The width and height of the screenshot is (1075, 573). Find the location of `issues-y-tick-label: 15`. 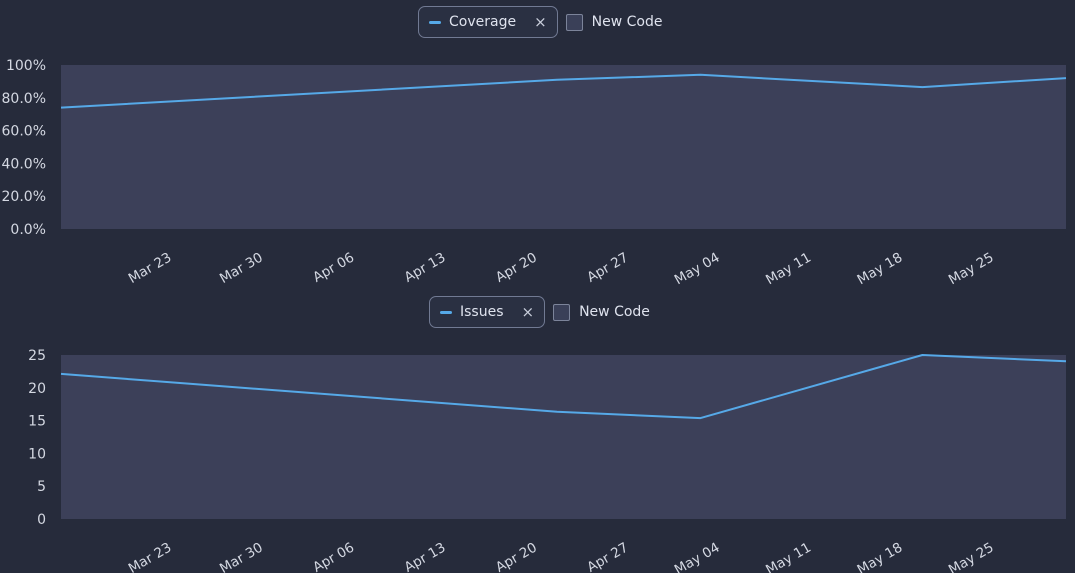

issues-y-tick-label: 15 is located at coordinates (37, 422).